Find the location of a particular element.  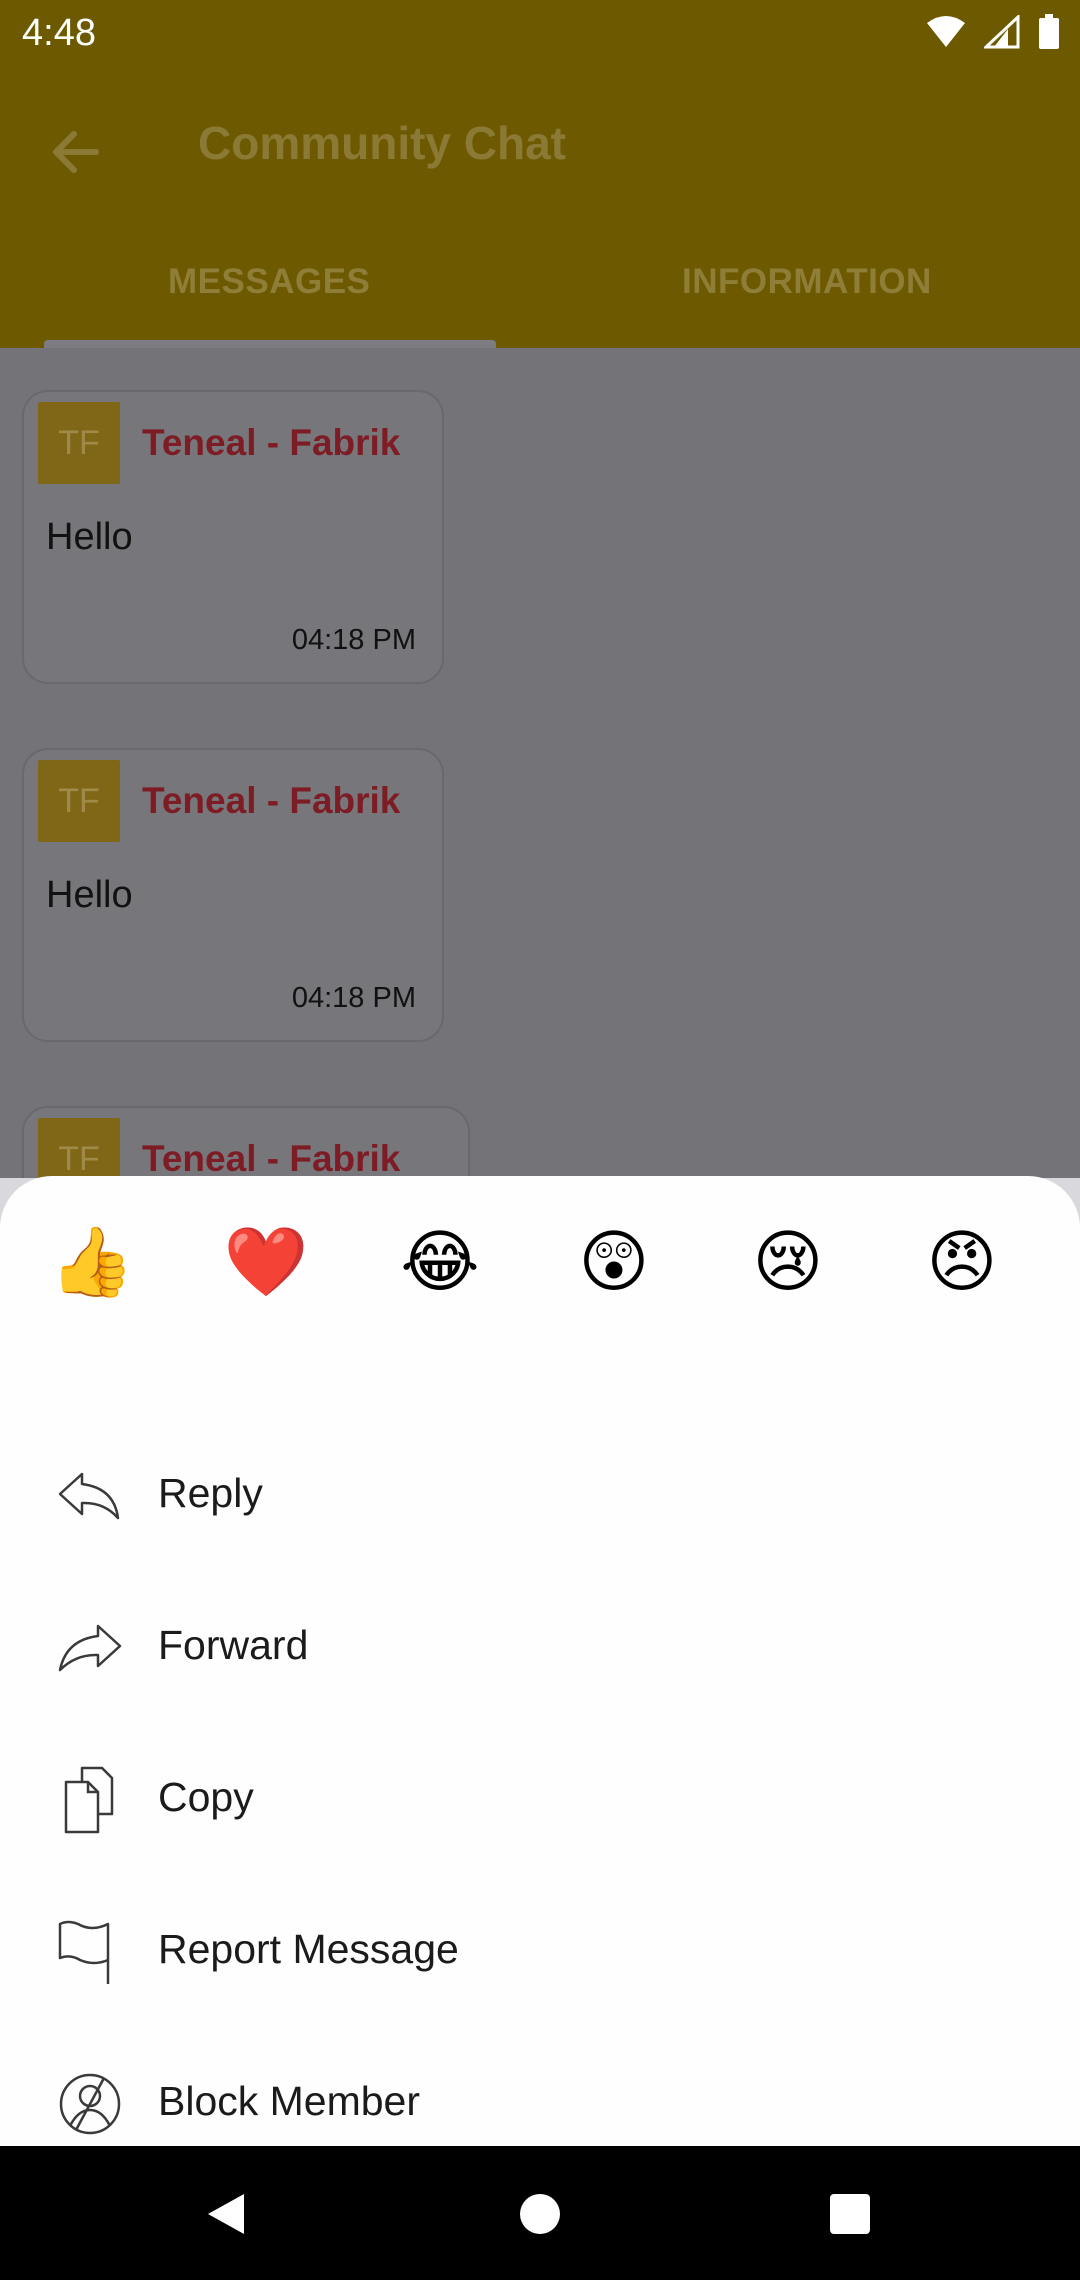

triangle-back-icon is located at coordinates (226, 2214).